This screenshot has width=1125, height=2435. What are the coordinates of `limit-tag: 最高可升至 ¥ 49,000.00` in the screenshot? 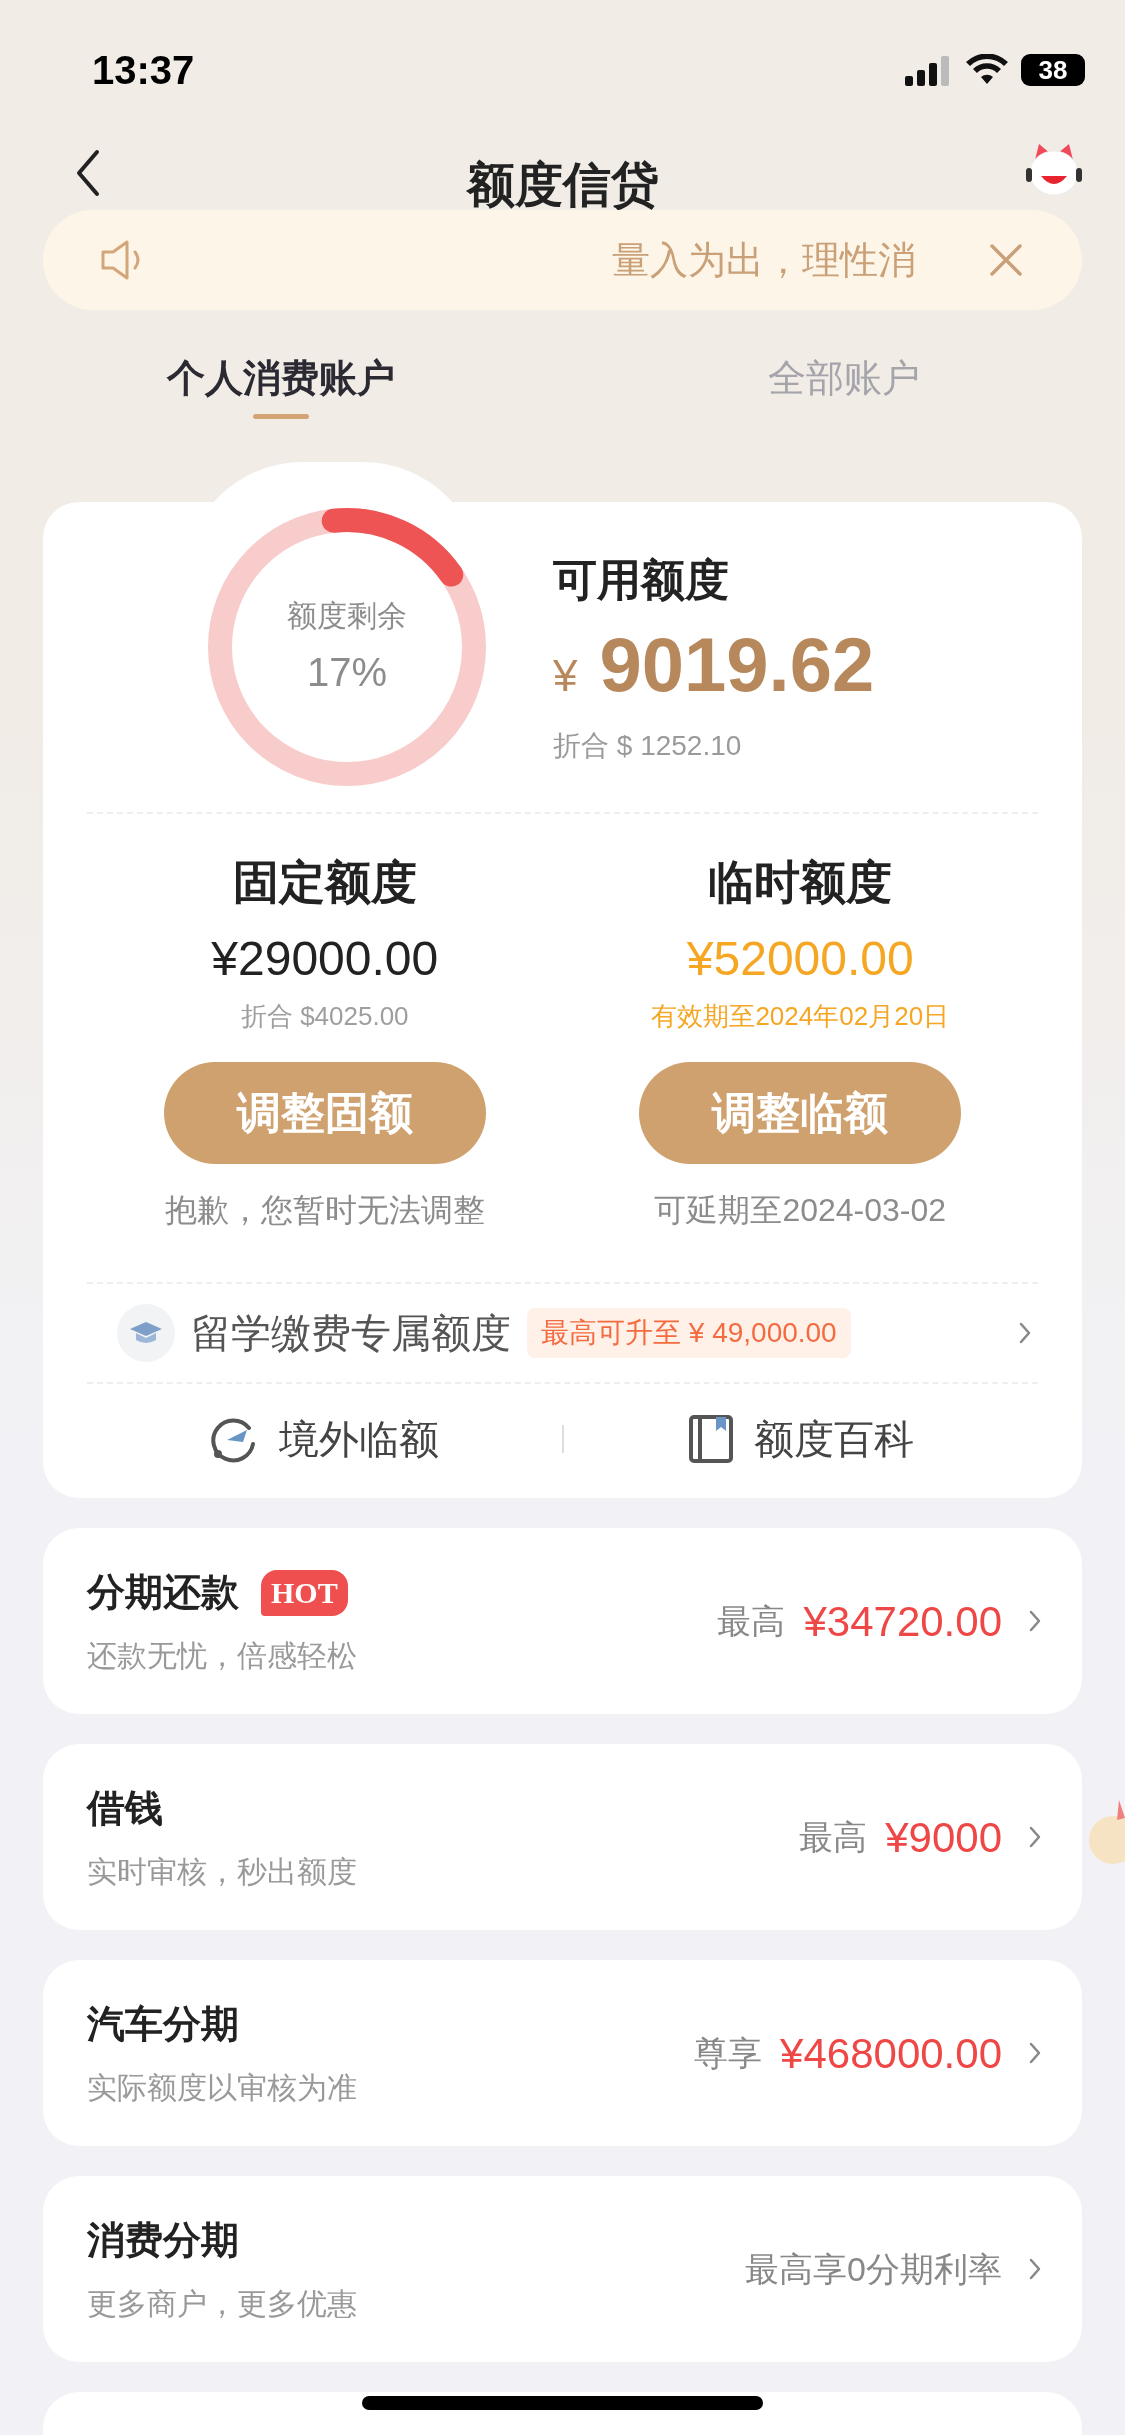 It's located at (689, 1333).